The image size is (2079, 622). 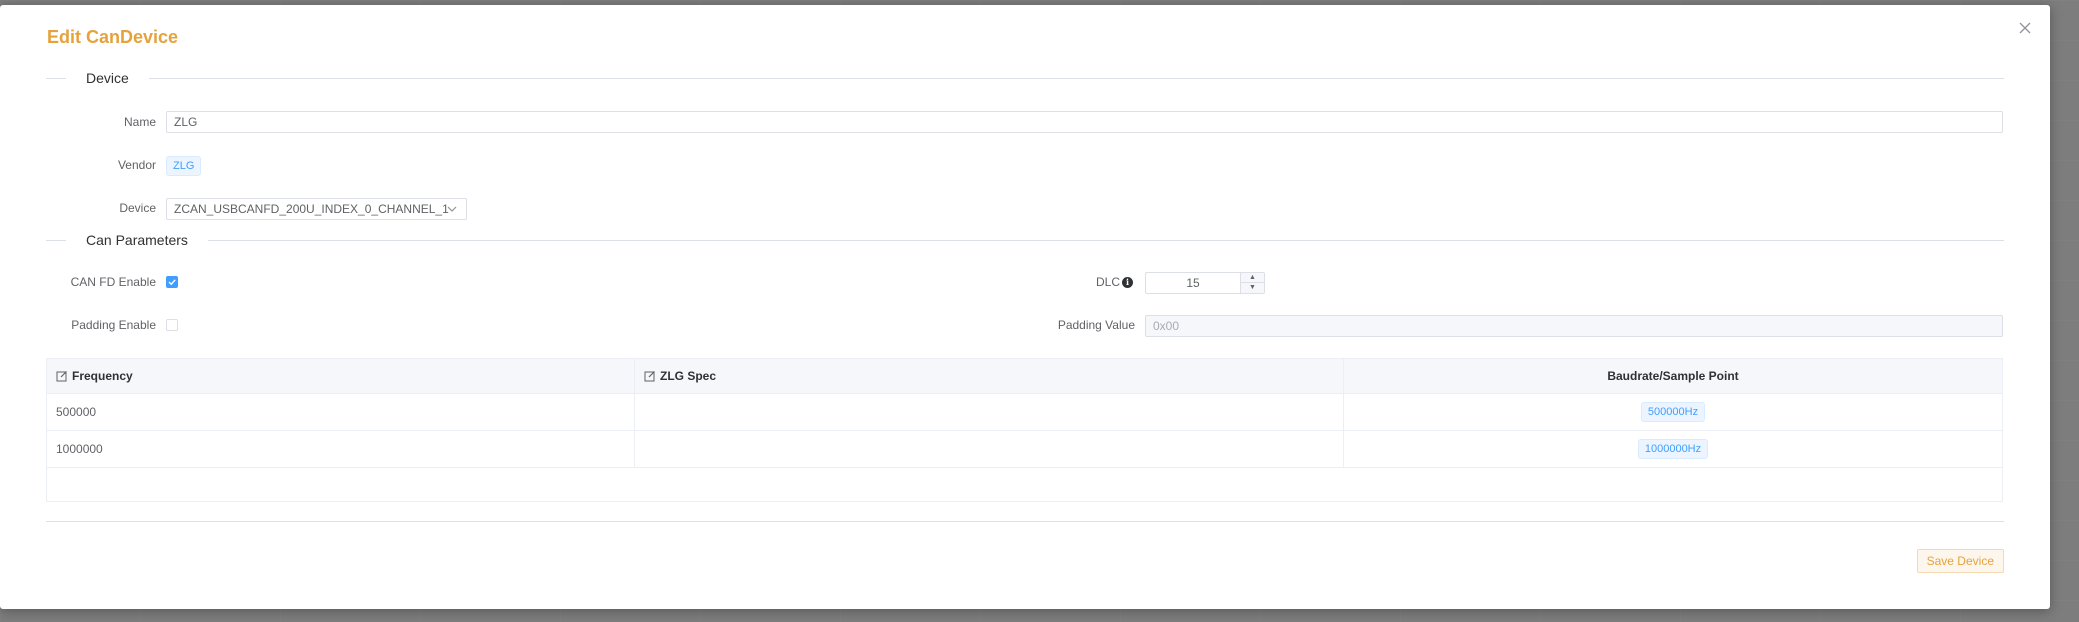 I want to click on padding-value-input: 0x00, so click(x=1574, y=326).